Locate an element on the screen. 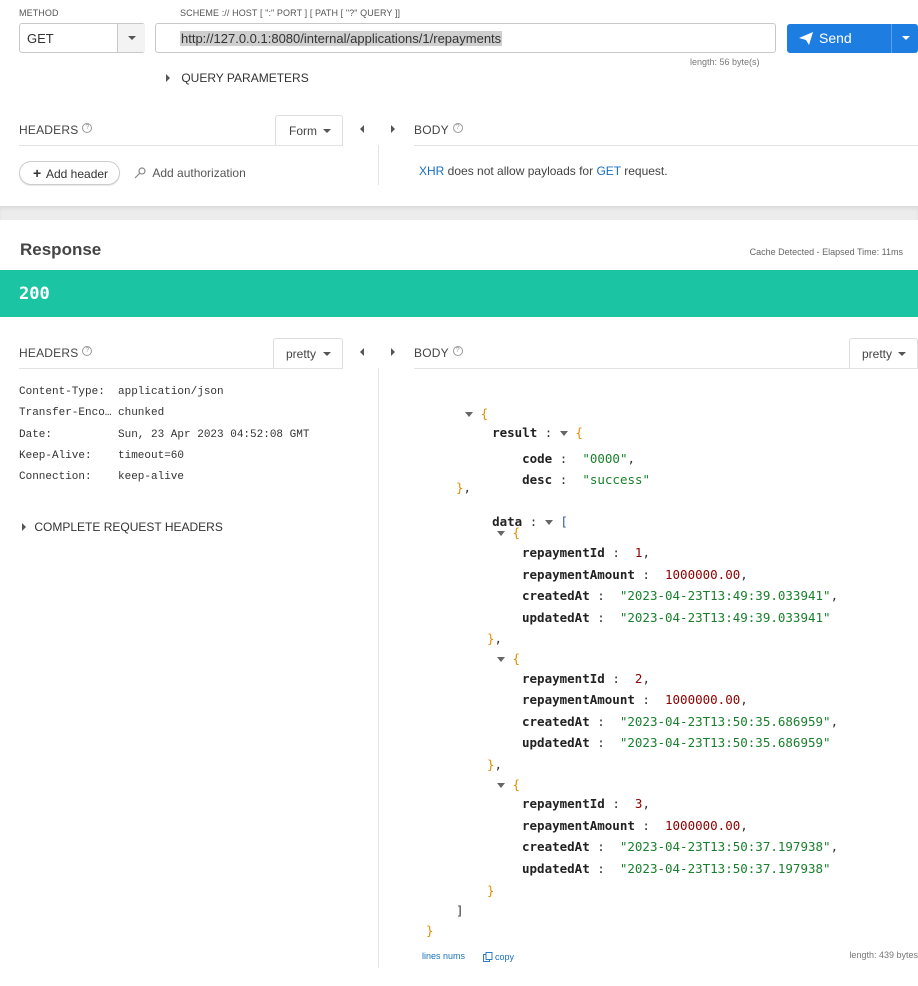  method-select: GET is located at coordinates (82, 38).